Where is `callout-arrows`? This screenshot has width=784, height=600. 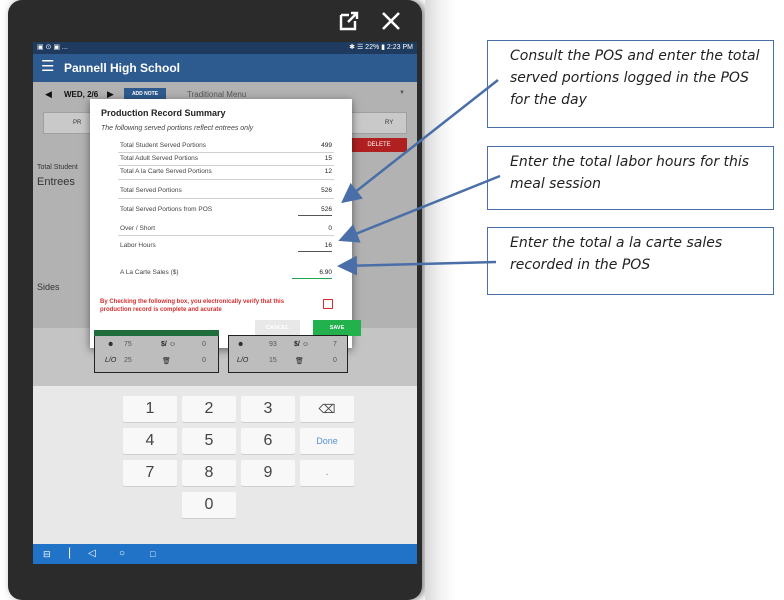
callout-arrows is located at coordinates (419, 177).